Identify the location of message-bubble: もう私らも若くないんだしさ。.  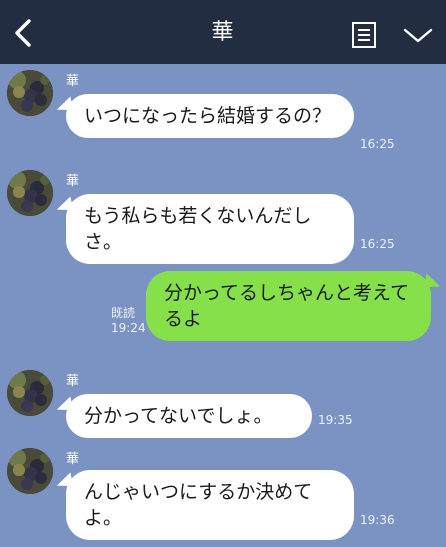
(210, 229).